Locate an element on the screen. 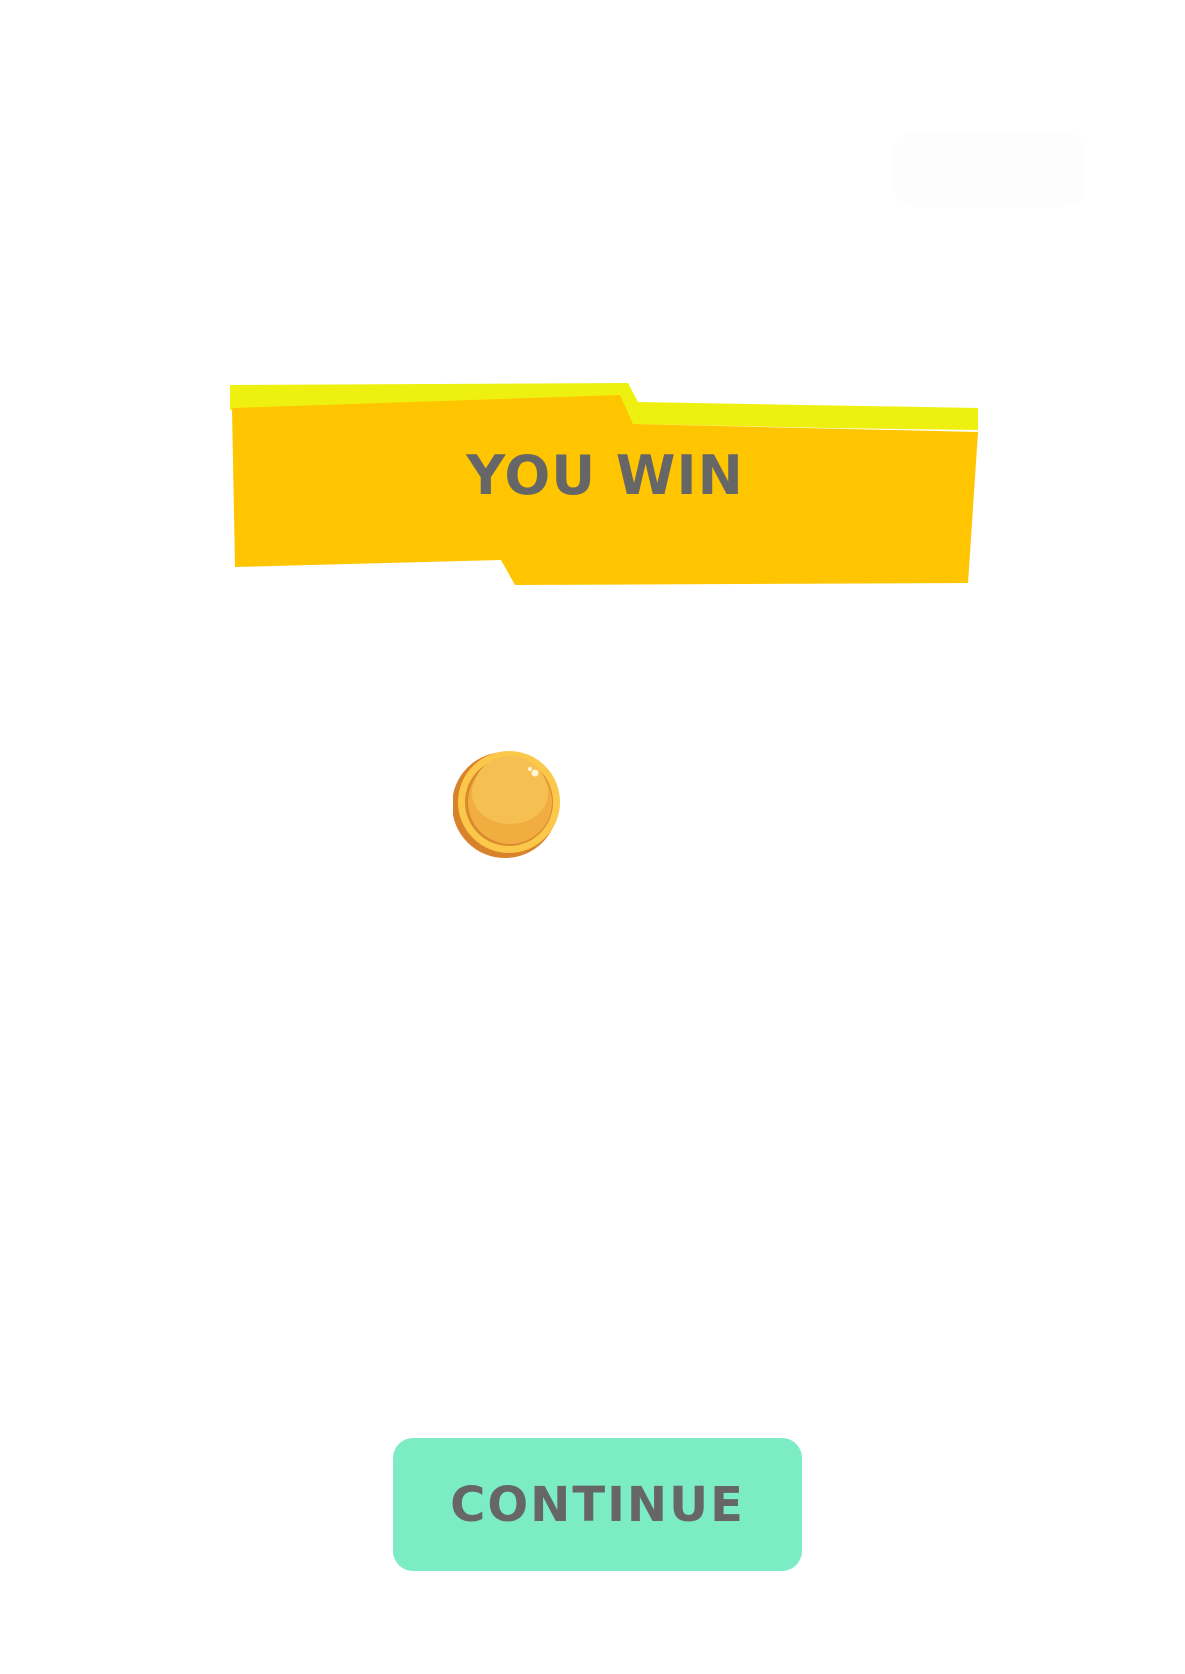 This screenshot has height=1674, width=1185. win-banner: YOU WIN is located at coordinates (605, 484).